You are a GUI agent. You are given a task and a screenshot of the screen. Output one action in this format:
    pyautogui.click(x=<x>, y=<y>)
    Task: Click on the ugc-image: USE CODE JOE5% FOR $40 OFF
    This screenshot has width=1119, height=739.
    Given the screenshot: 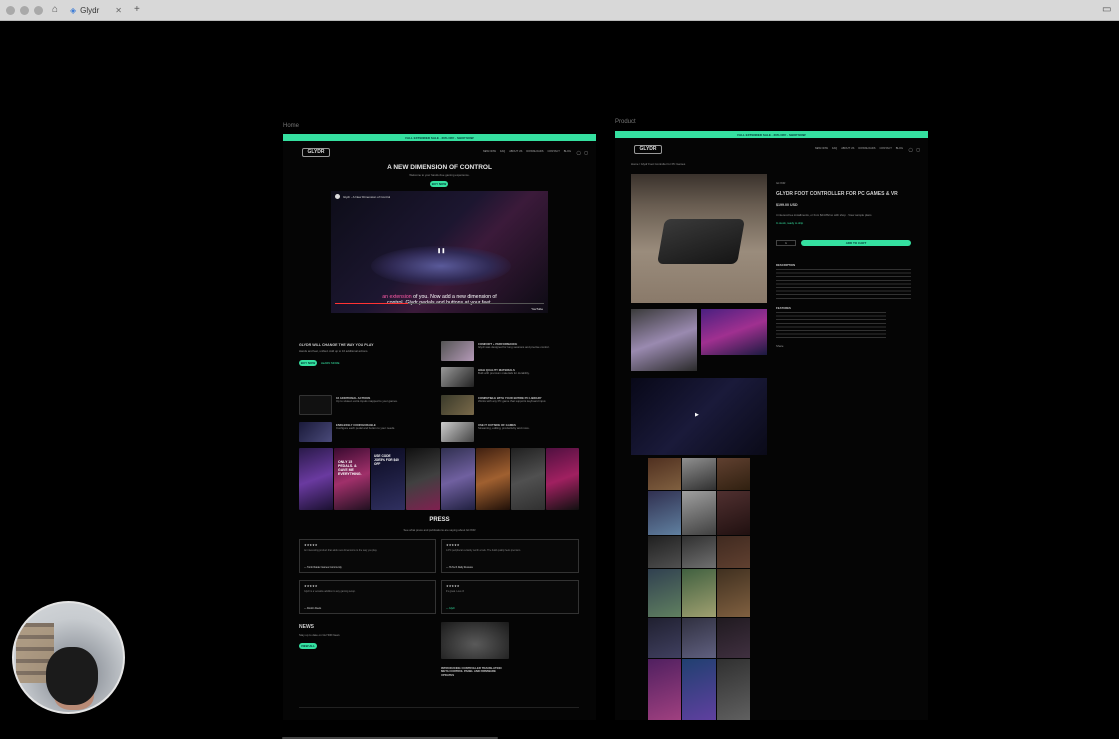 What is the action you would take?
    pyautogui.click(x=388, y=479)
    